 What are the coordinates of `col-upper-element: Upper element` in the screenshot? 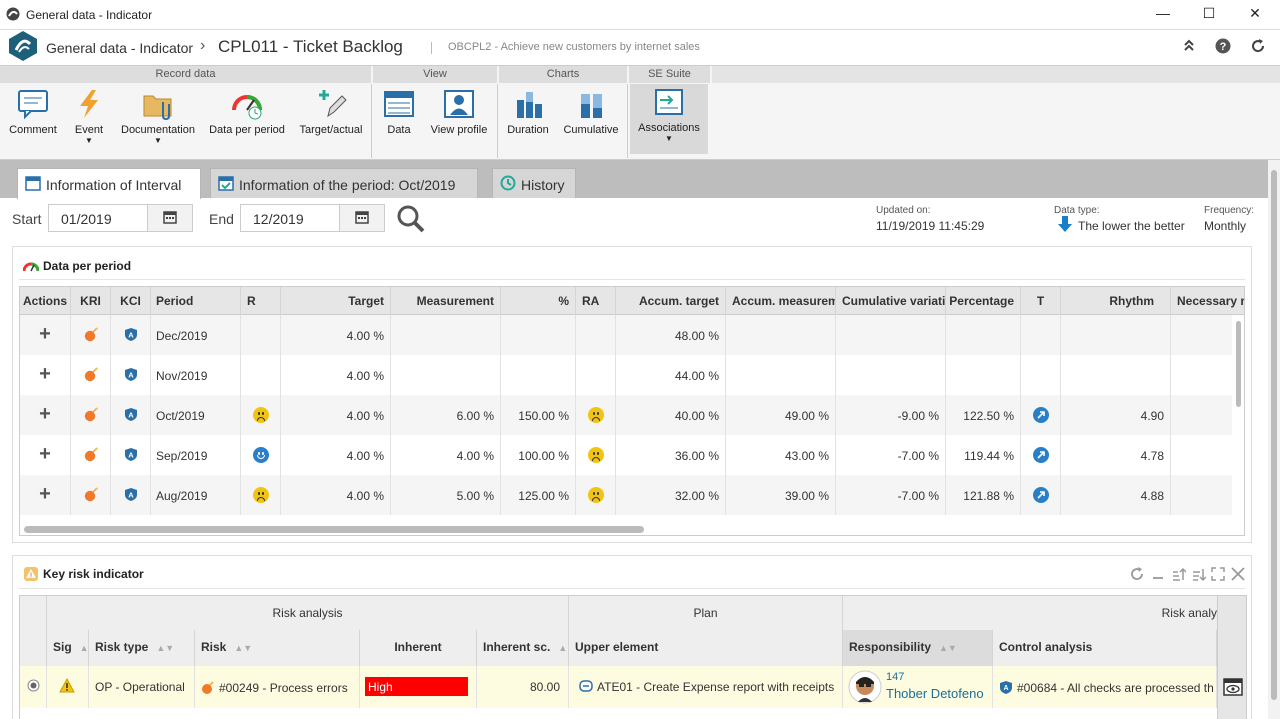 It's located at (706, 648).